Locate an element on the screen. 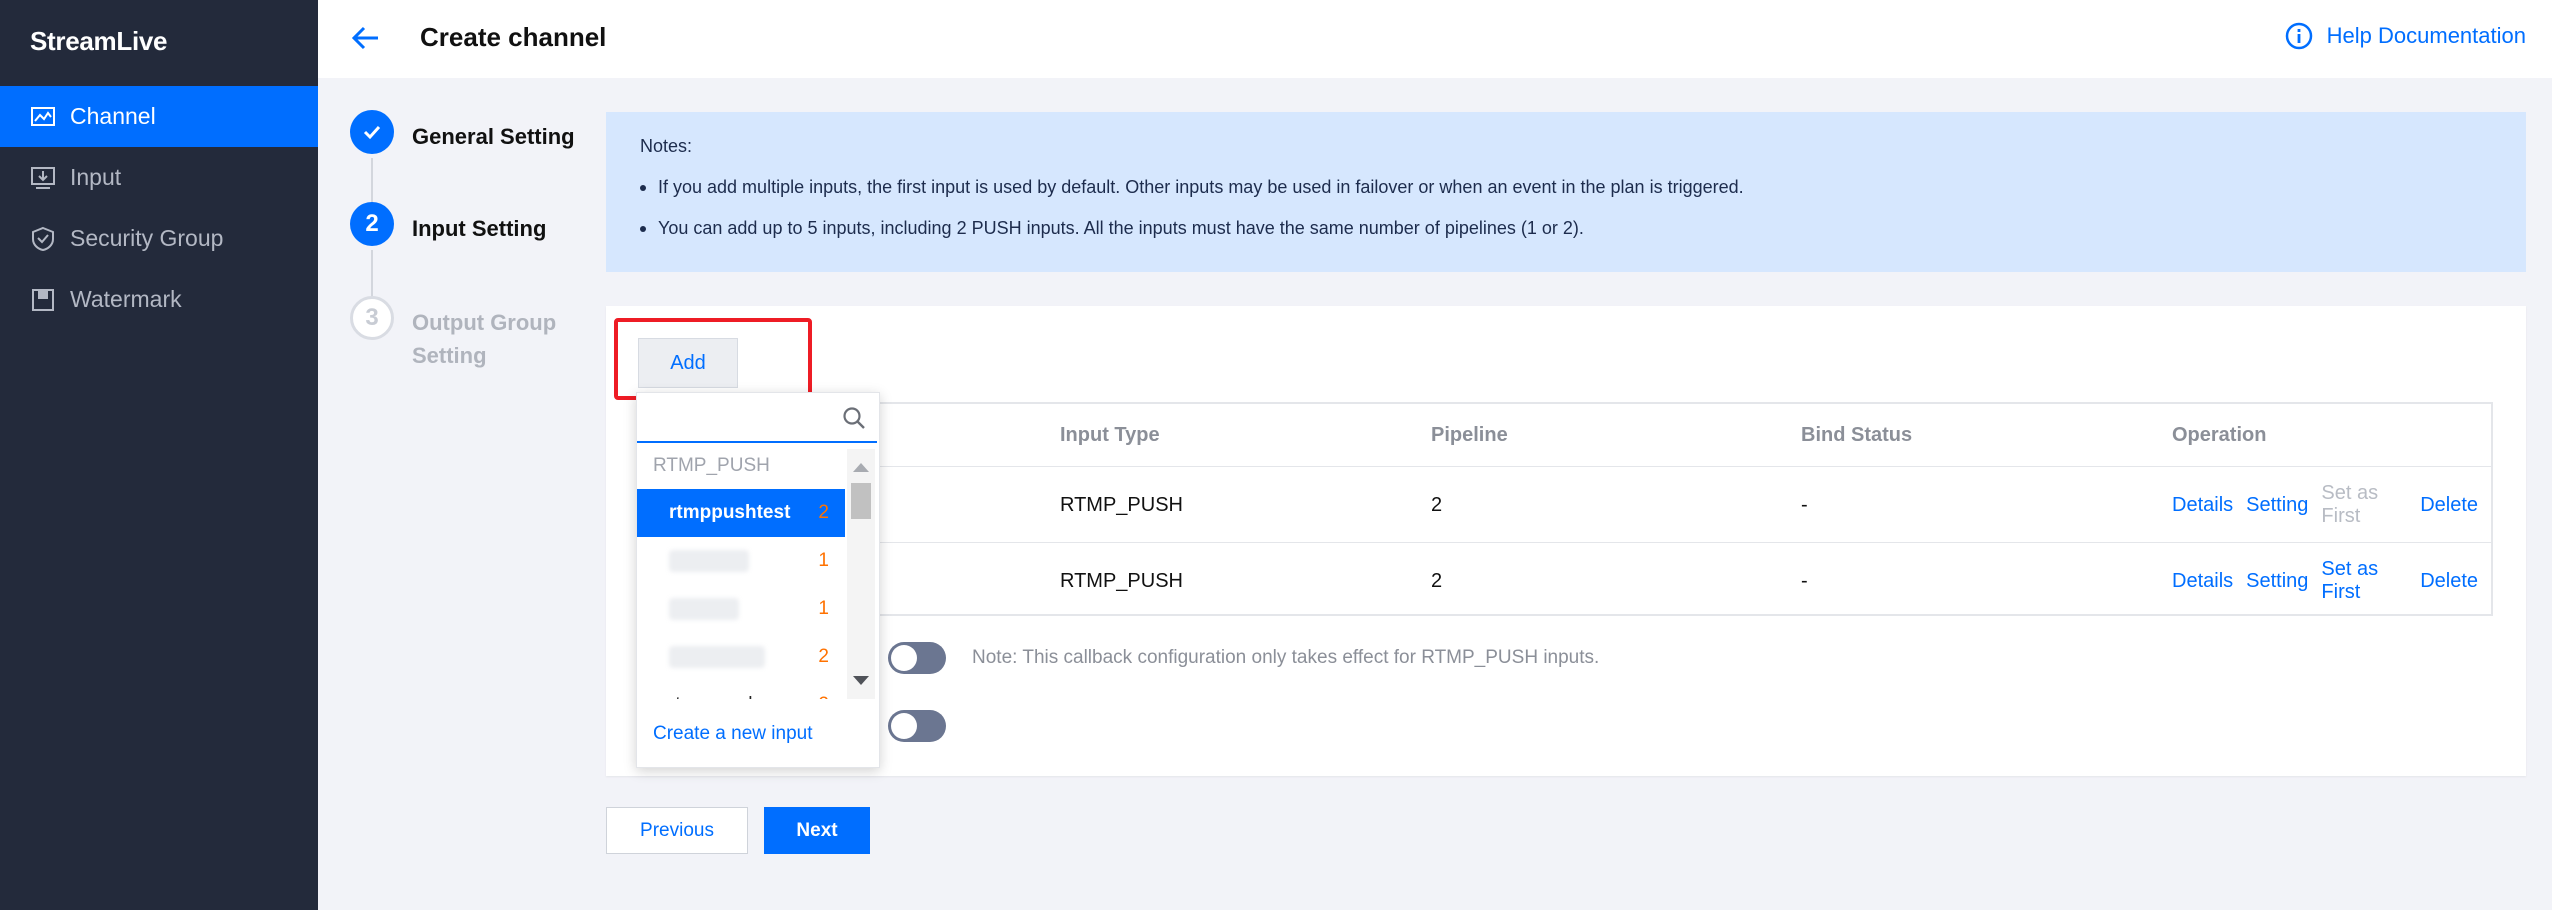  sidebar-item-label: Watermark is located at coordinates (126, 299).